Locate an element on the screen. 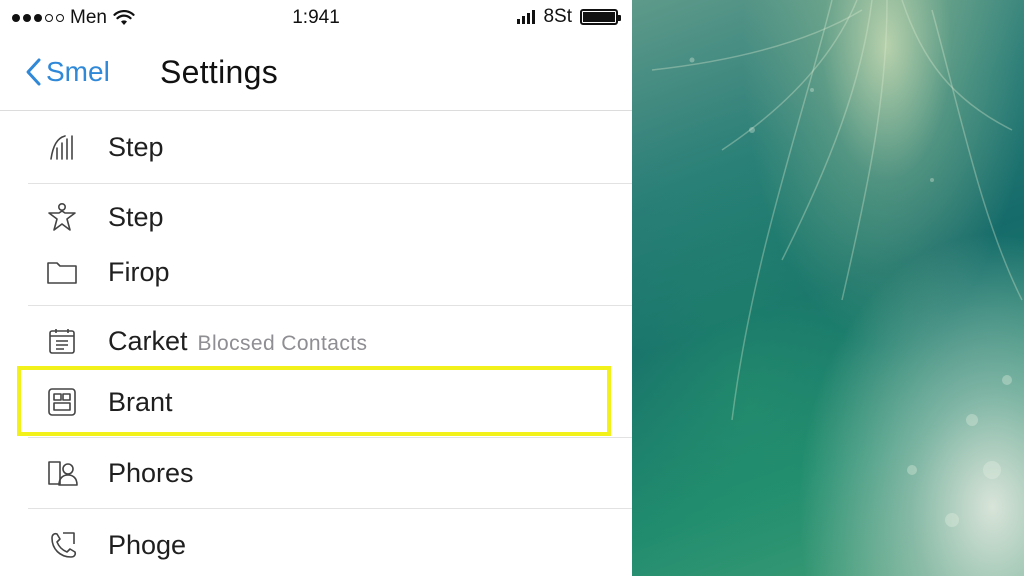 The height and width of the screenshot is (576, 1024). settings-row-phores: Phores is located at coordinates (316, 473).